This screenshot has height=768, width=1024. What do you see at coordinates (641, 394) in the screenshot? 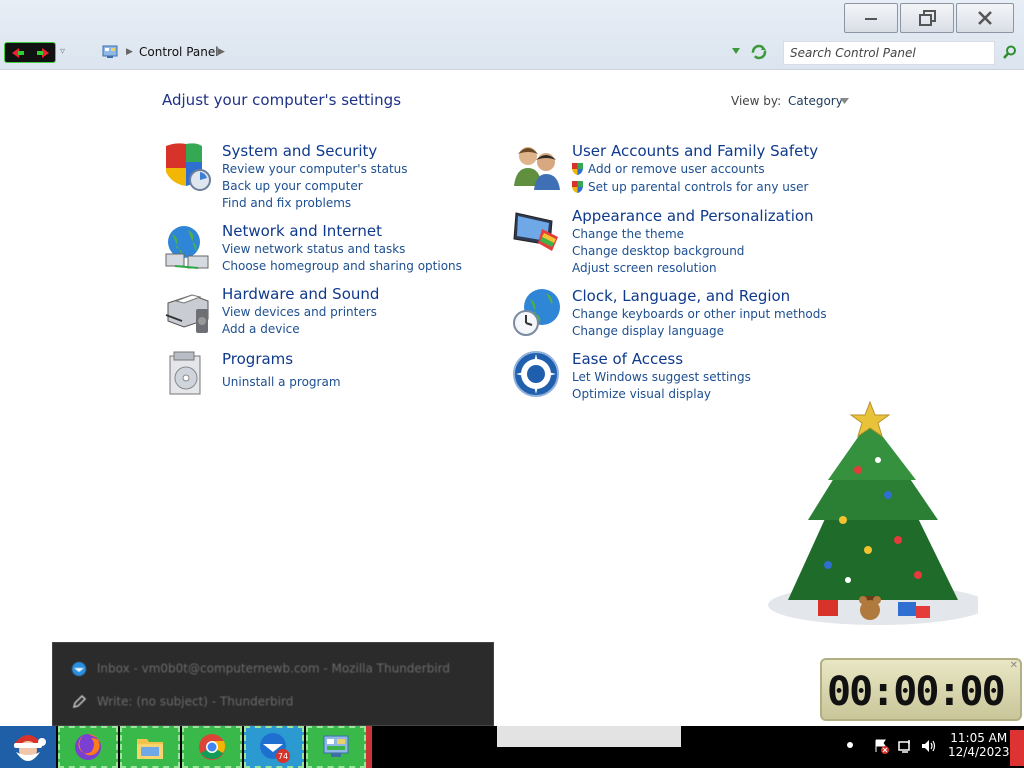
I see `category-link: Optimize visual display` at bounding box center [641, 394].